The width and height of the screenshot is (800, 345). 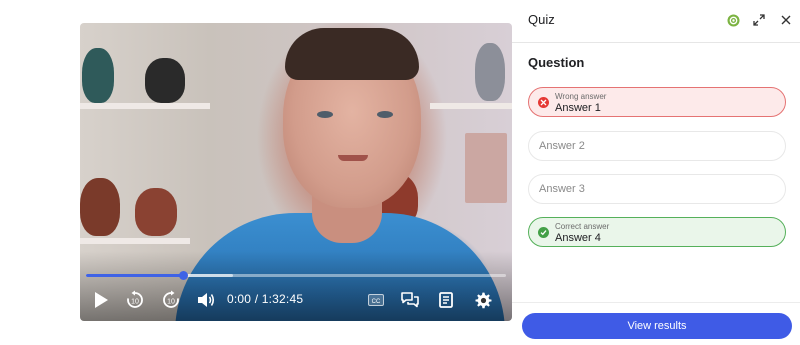 I want to click on captions-icon: CC, so click(x=376, y=300).